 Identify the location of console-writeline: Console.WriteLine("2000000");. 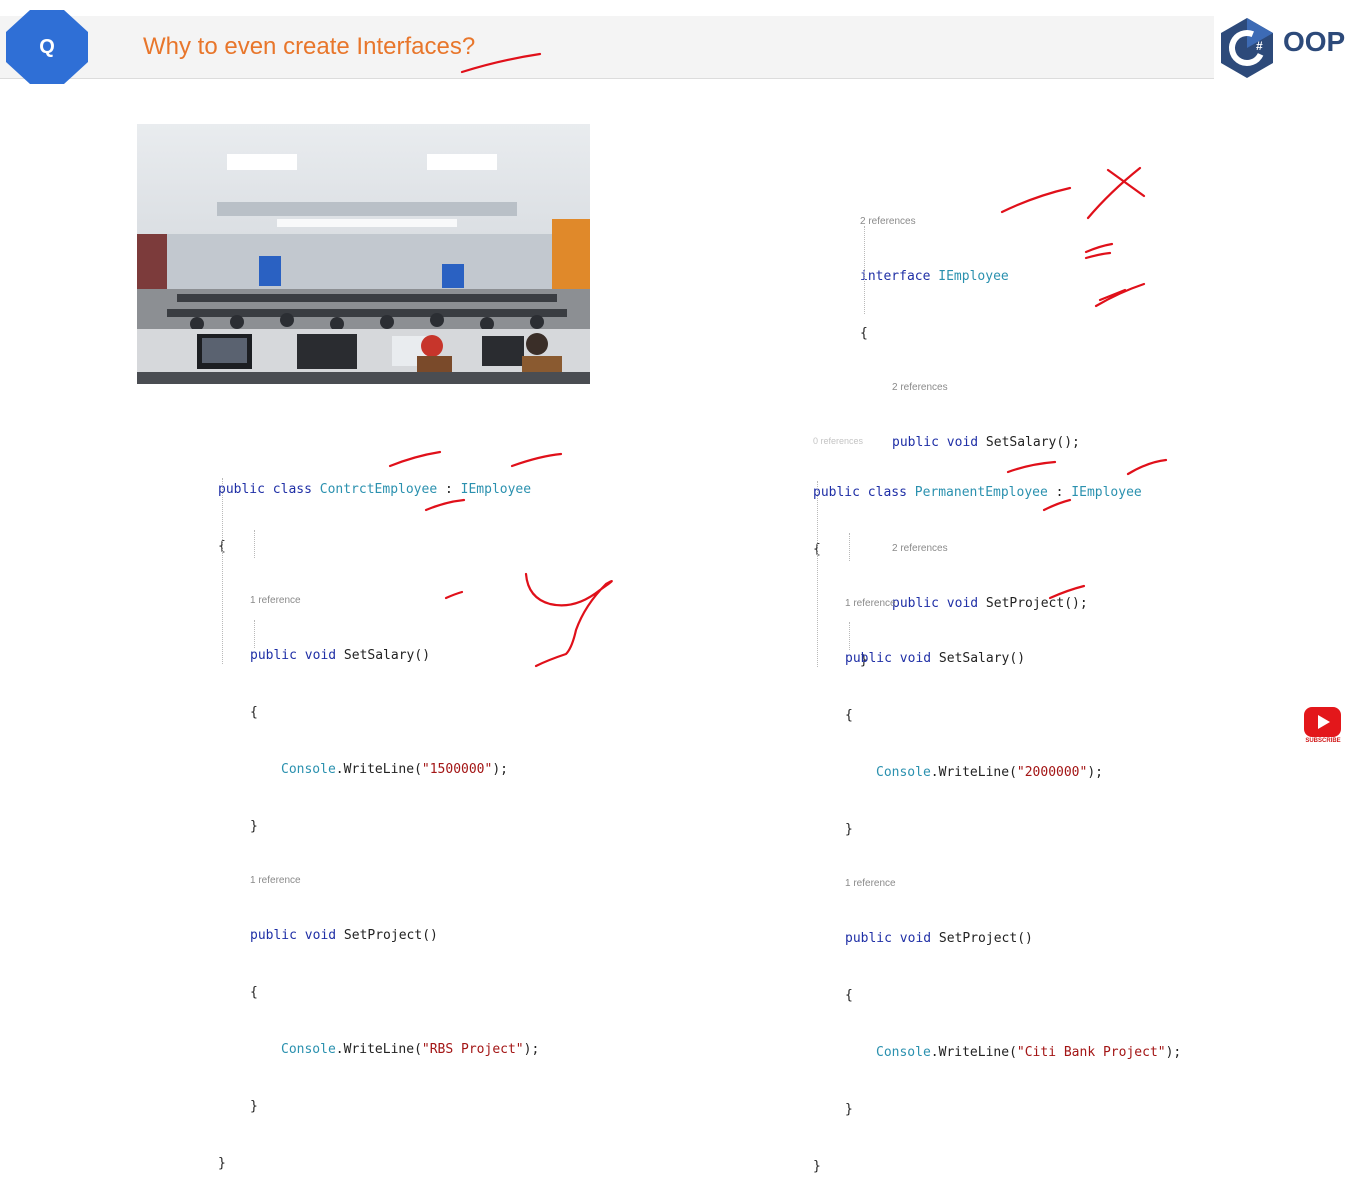
(1040, 772).